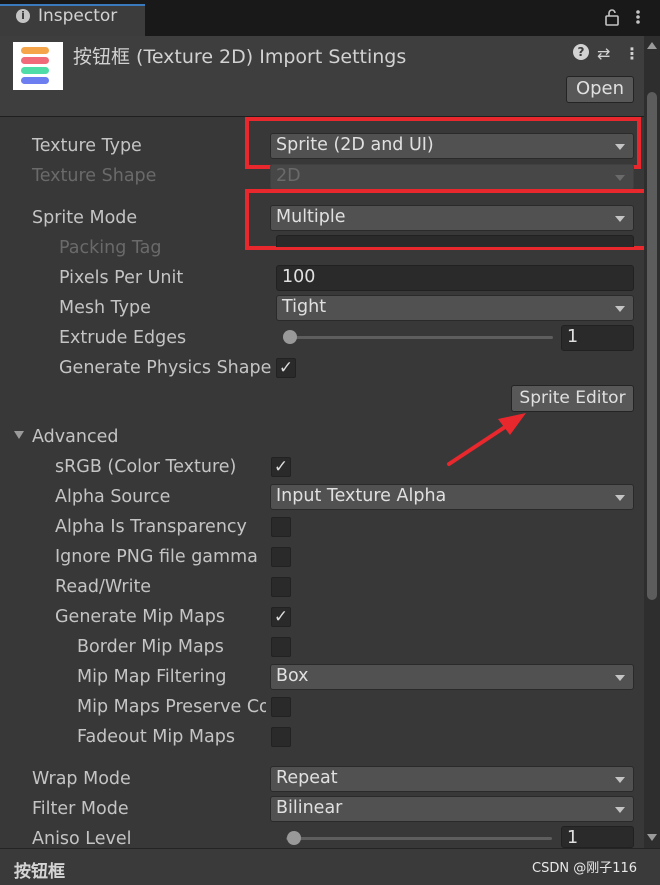  Describe the element at coordinates (281, 647) in the screenshot. I see `border-mip-maps-checkbox` at that location.